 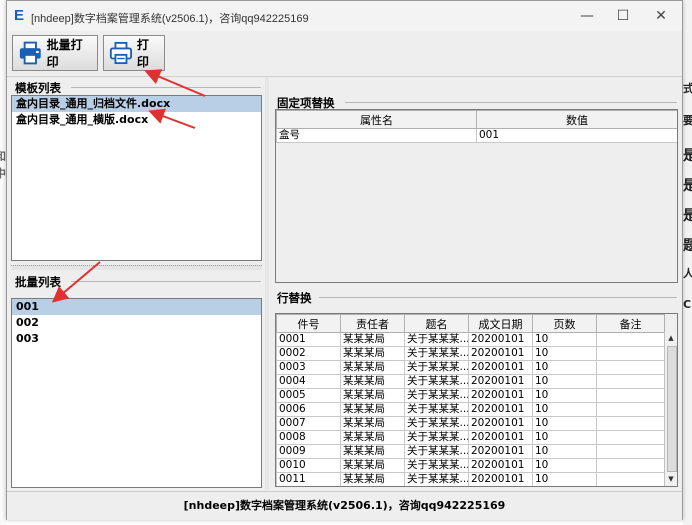 I want to click on scrollbar-thumb, so click(x=672, y=409).